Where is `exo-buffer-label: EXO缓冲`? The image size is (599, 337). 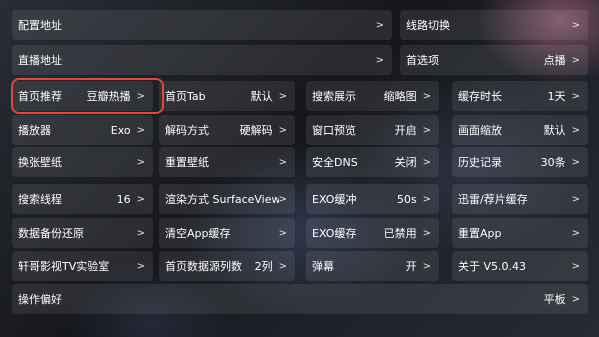 exo-buffer-label: EXO缓冲 is located at coordinates (334, 199).